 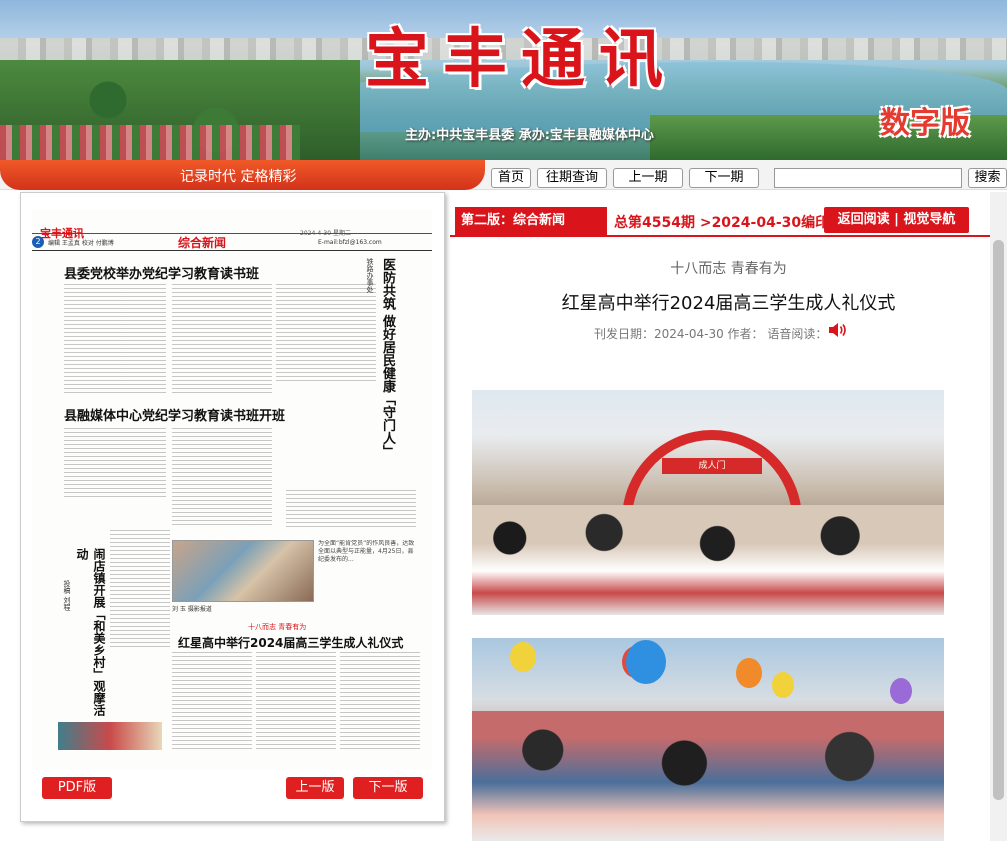 What do you see at coordinates (232, 250) in the screenshot?
I see `paper-section-rule` at bounding box center [232, 250].